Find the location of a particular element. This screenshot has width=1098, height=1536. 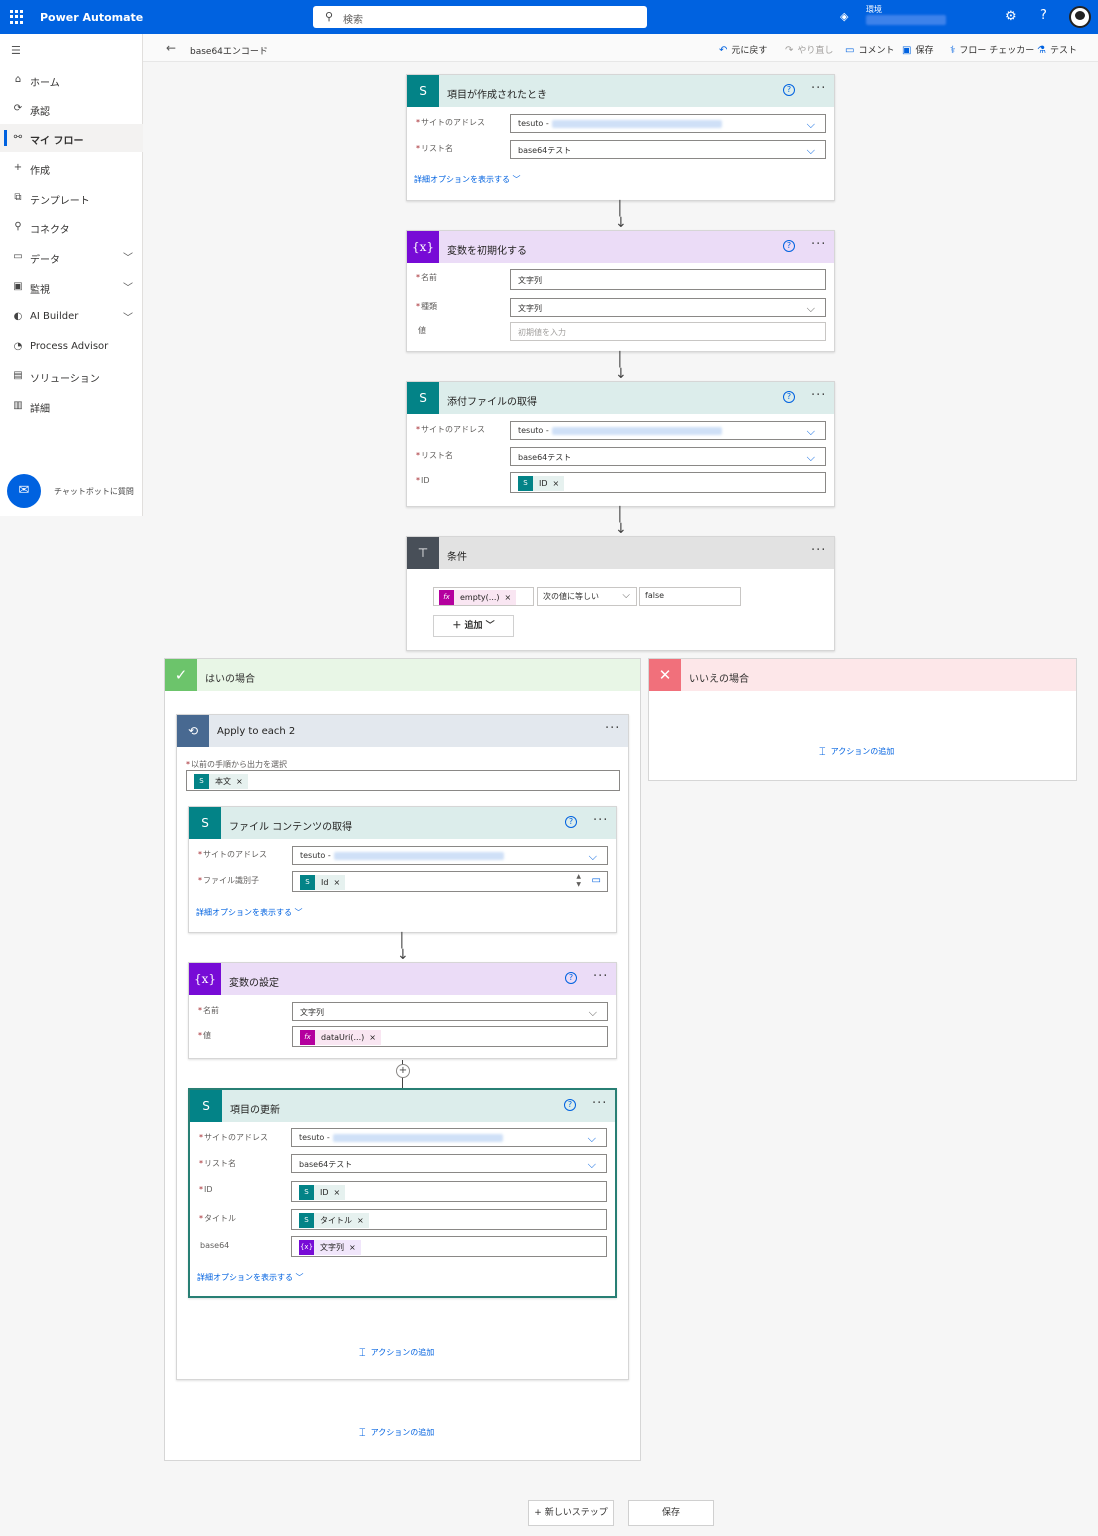

expression-token: fx empty(...) × is located at coordinates (478, 597).